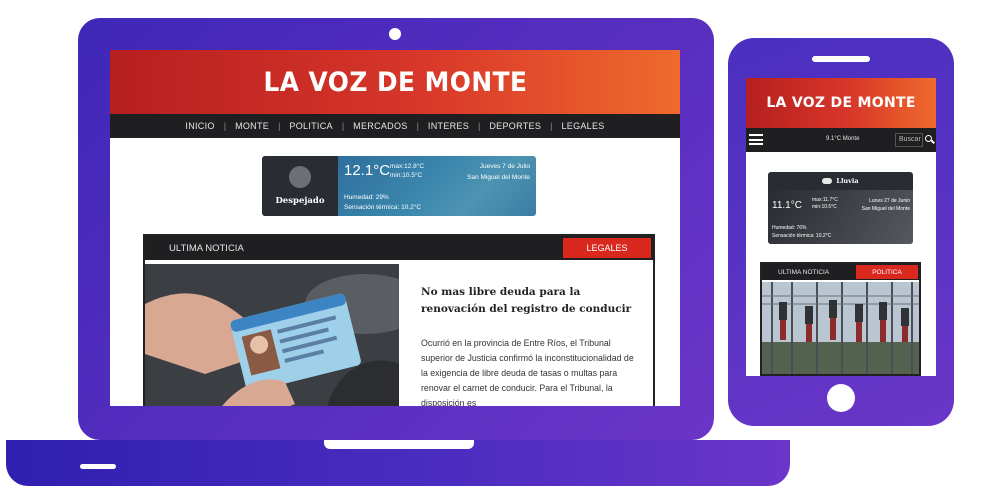 This screenshot has height=500, width=1000. Describe the element at coordinates (383, 207) in the screenshot. I see `weather-feels-like: Sensación térmica: 10.2°C` at that location.